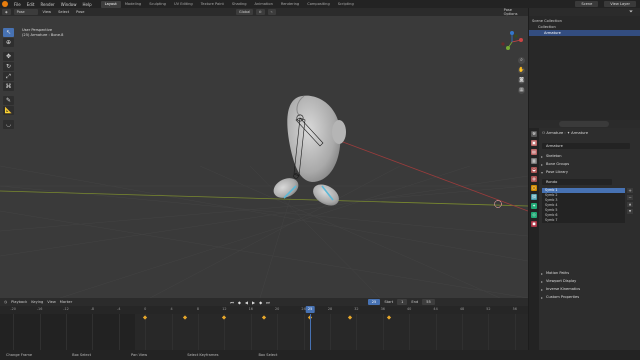 This screenshot has height=360, width=640. Describe the element at coordinates (17, 4) in the screenshot. I see `menu-file: File` at that location.